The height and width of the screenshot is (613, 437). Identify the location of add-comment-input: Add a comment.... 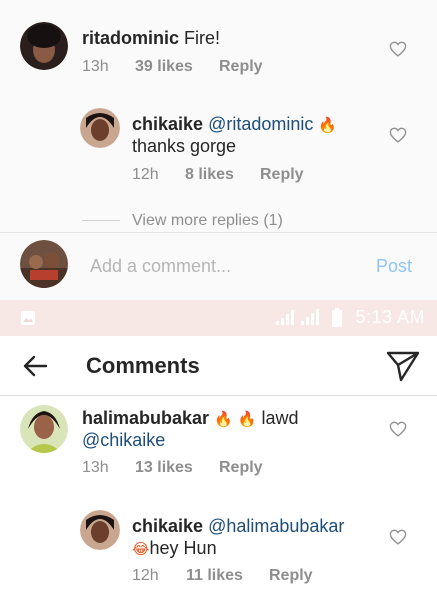
(160, 266).